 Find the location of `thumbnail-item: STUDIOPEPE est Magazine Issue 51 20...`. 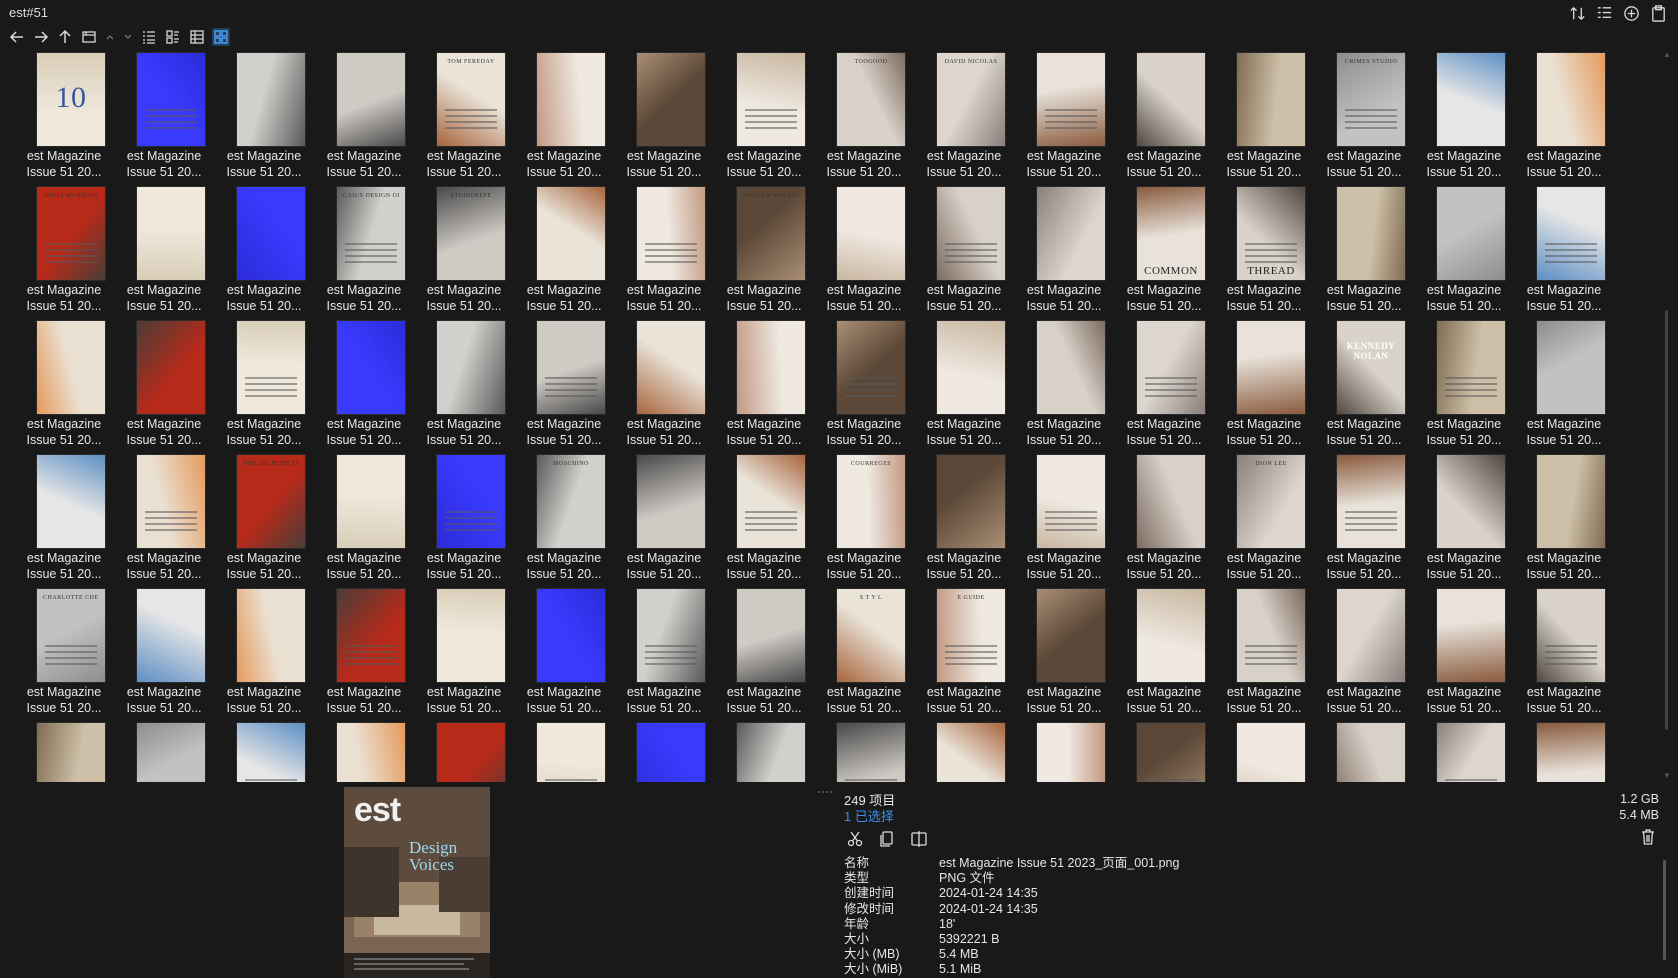

thumbnail-item: STUDIOPEPE est Magazine Issue 51 20... is located at coordinates (464, 251).